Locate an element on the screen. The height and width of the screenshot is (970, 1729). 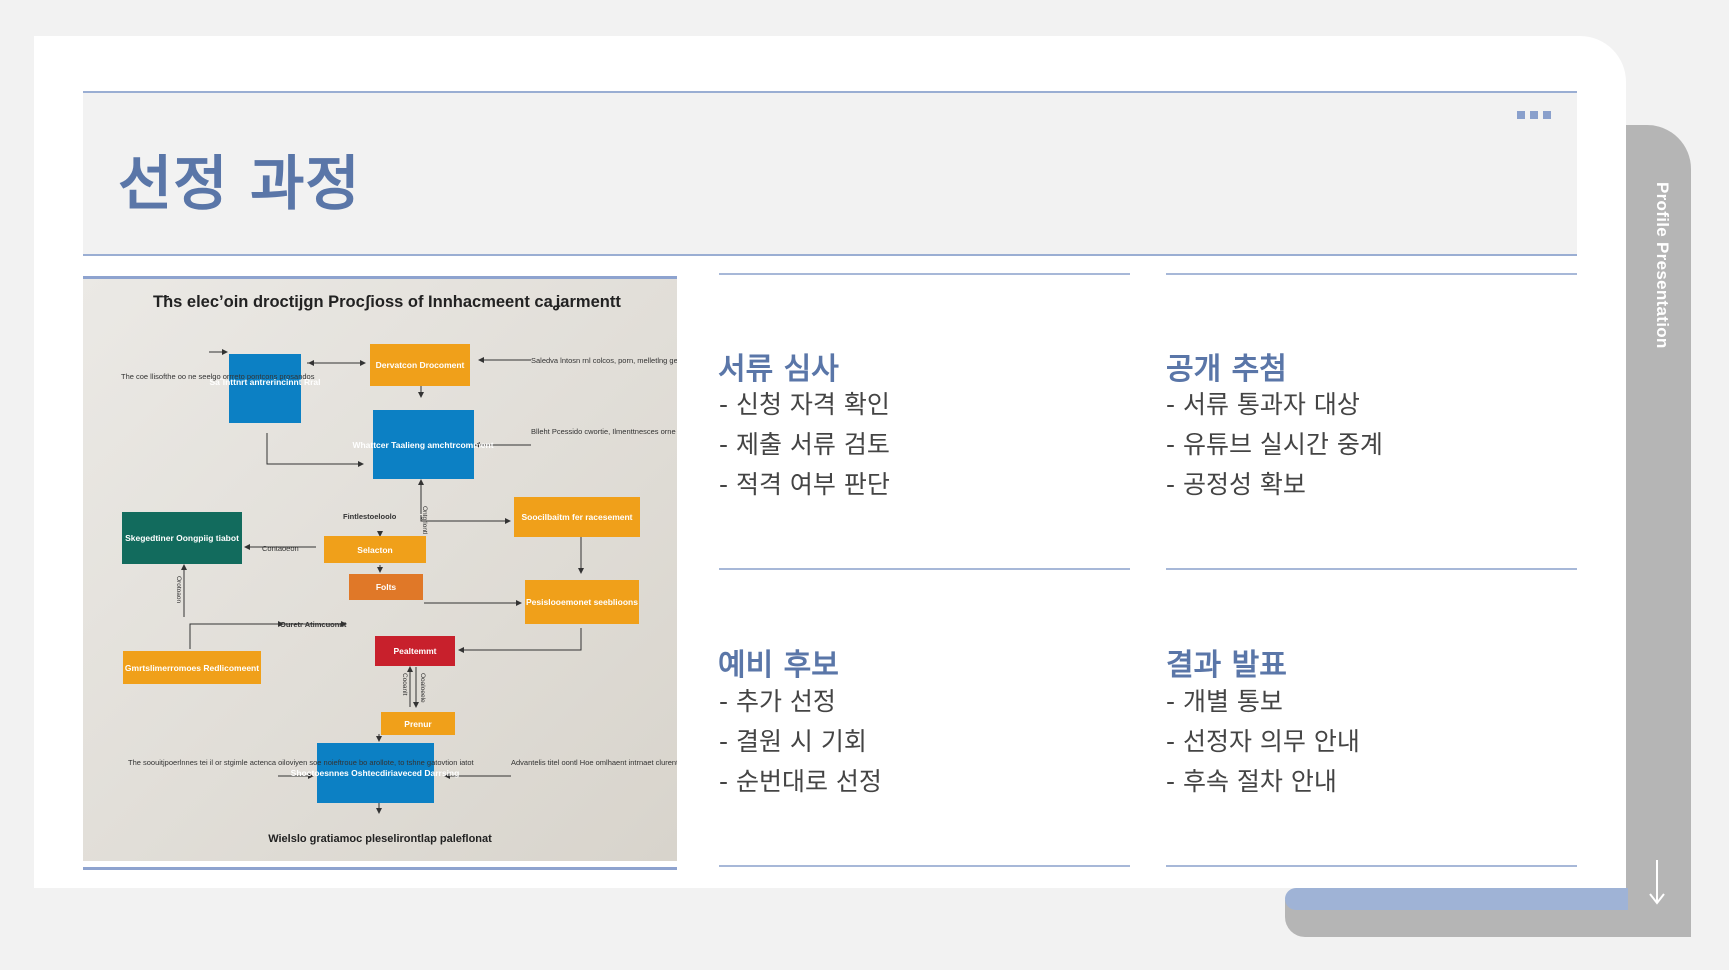
figure-note: Contaoeon is located at coordinates (280, 548).